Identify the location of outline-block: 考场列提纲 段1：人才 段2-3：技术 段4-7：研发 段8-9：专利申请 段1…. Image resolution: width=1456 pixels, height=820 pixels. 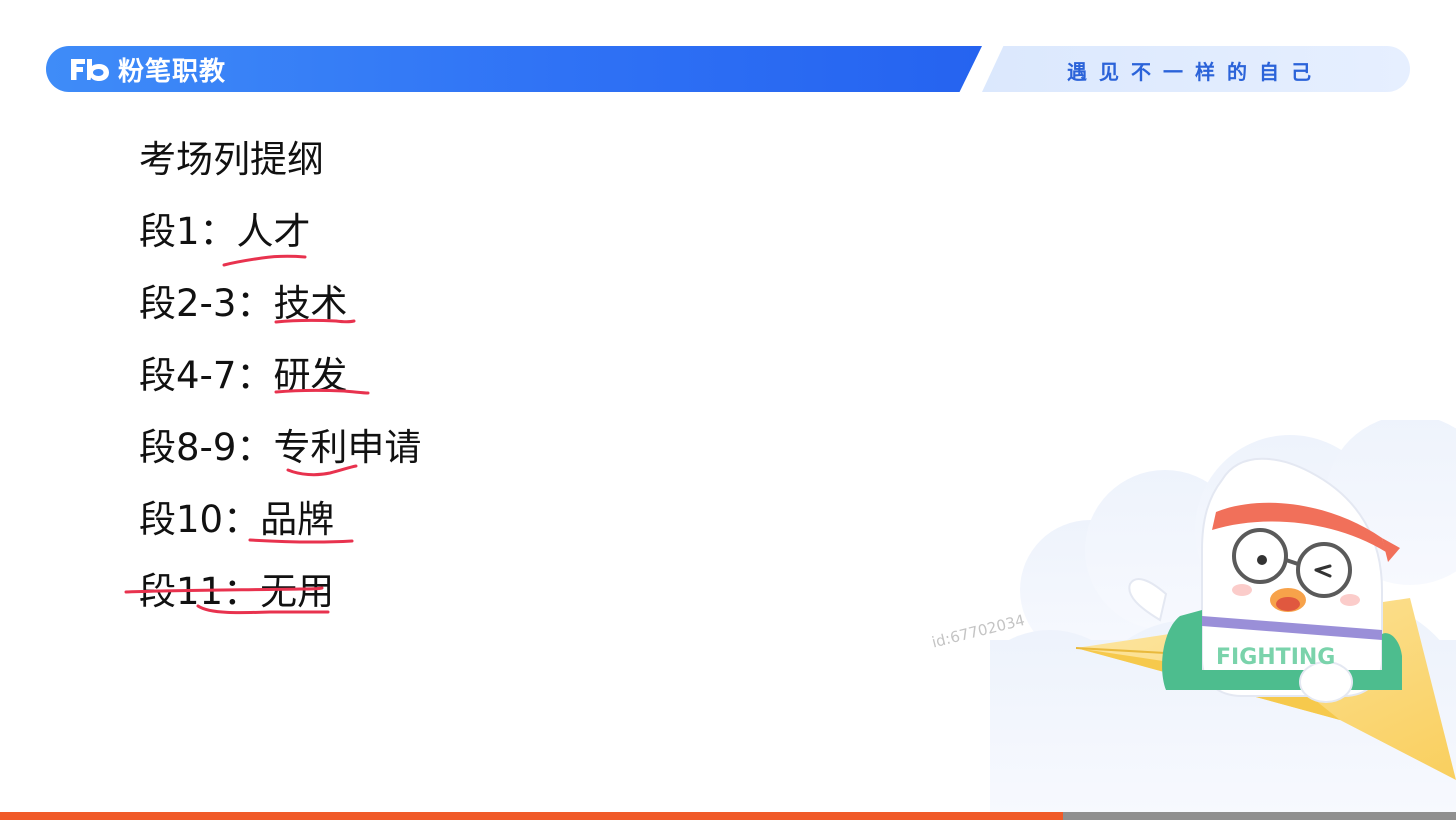
(280, 386).